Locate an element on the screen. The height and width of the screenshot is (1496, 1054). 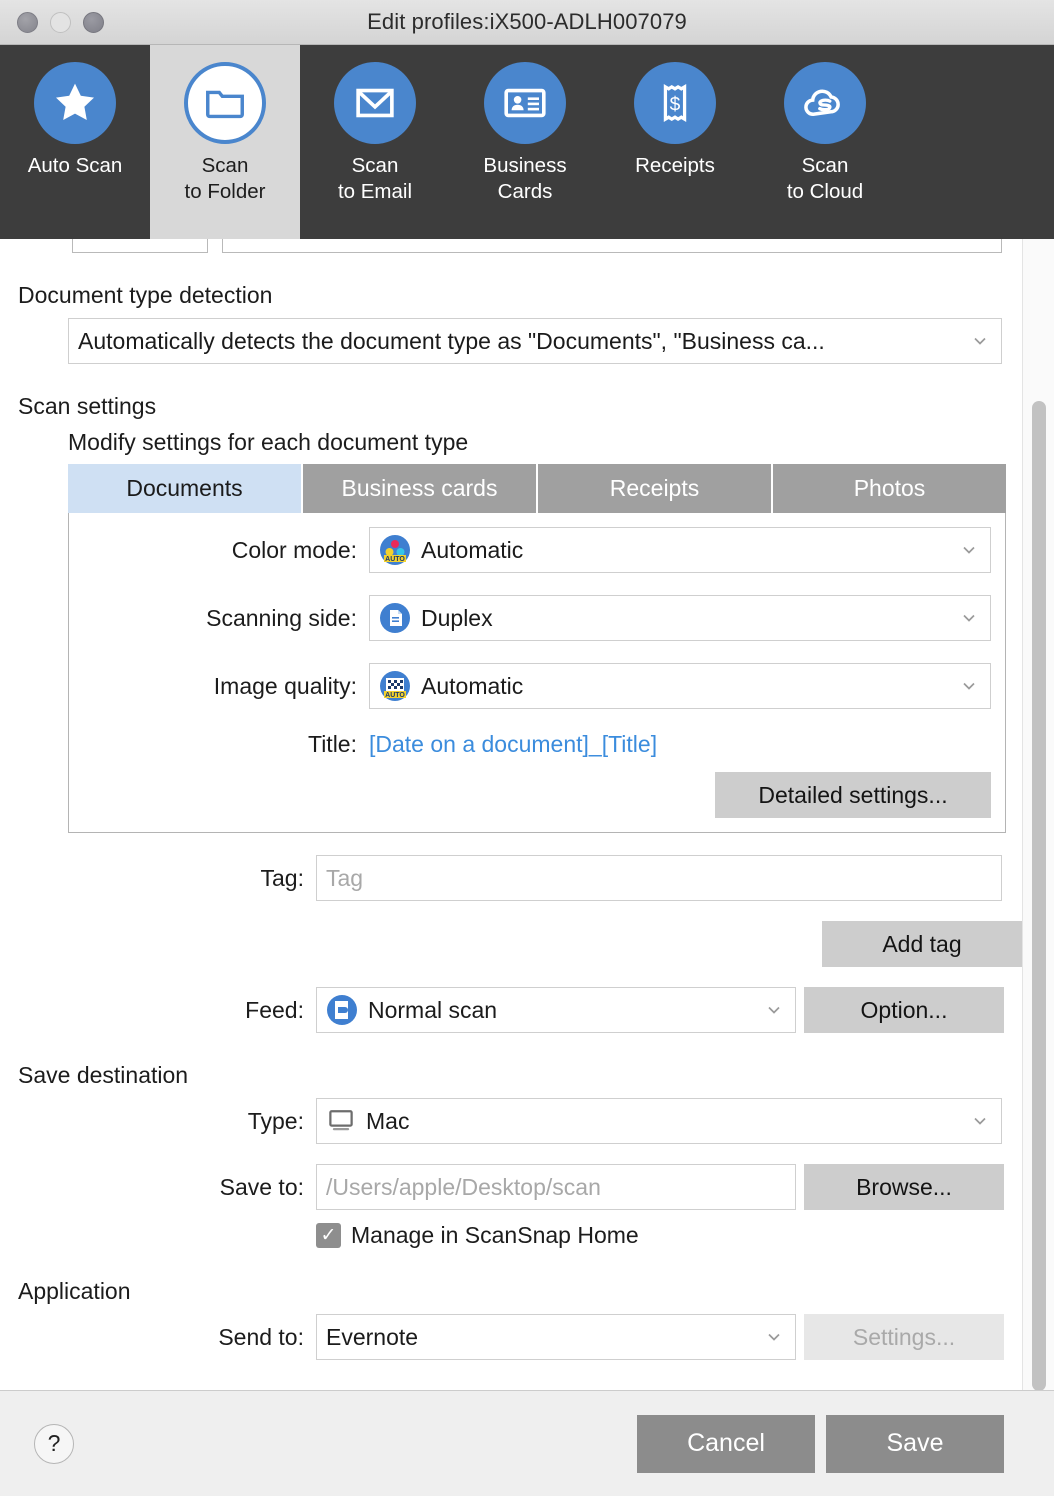
save-type-row: Type: Mac is located at coordinates (511, 1121).